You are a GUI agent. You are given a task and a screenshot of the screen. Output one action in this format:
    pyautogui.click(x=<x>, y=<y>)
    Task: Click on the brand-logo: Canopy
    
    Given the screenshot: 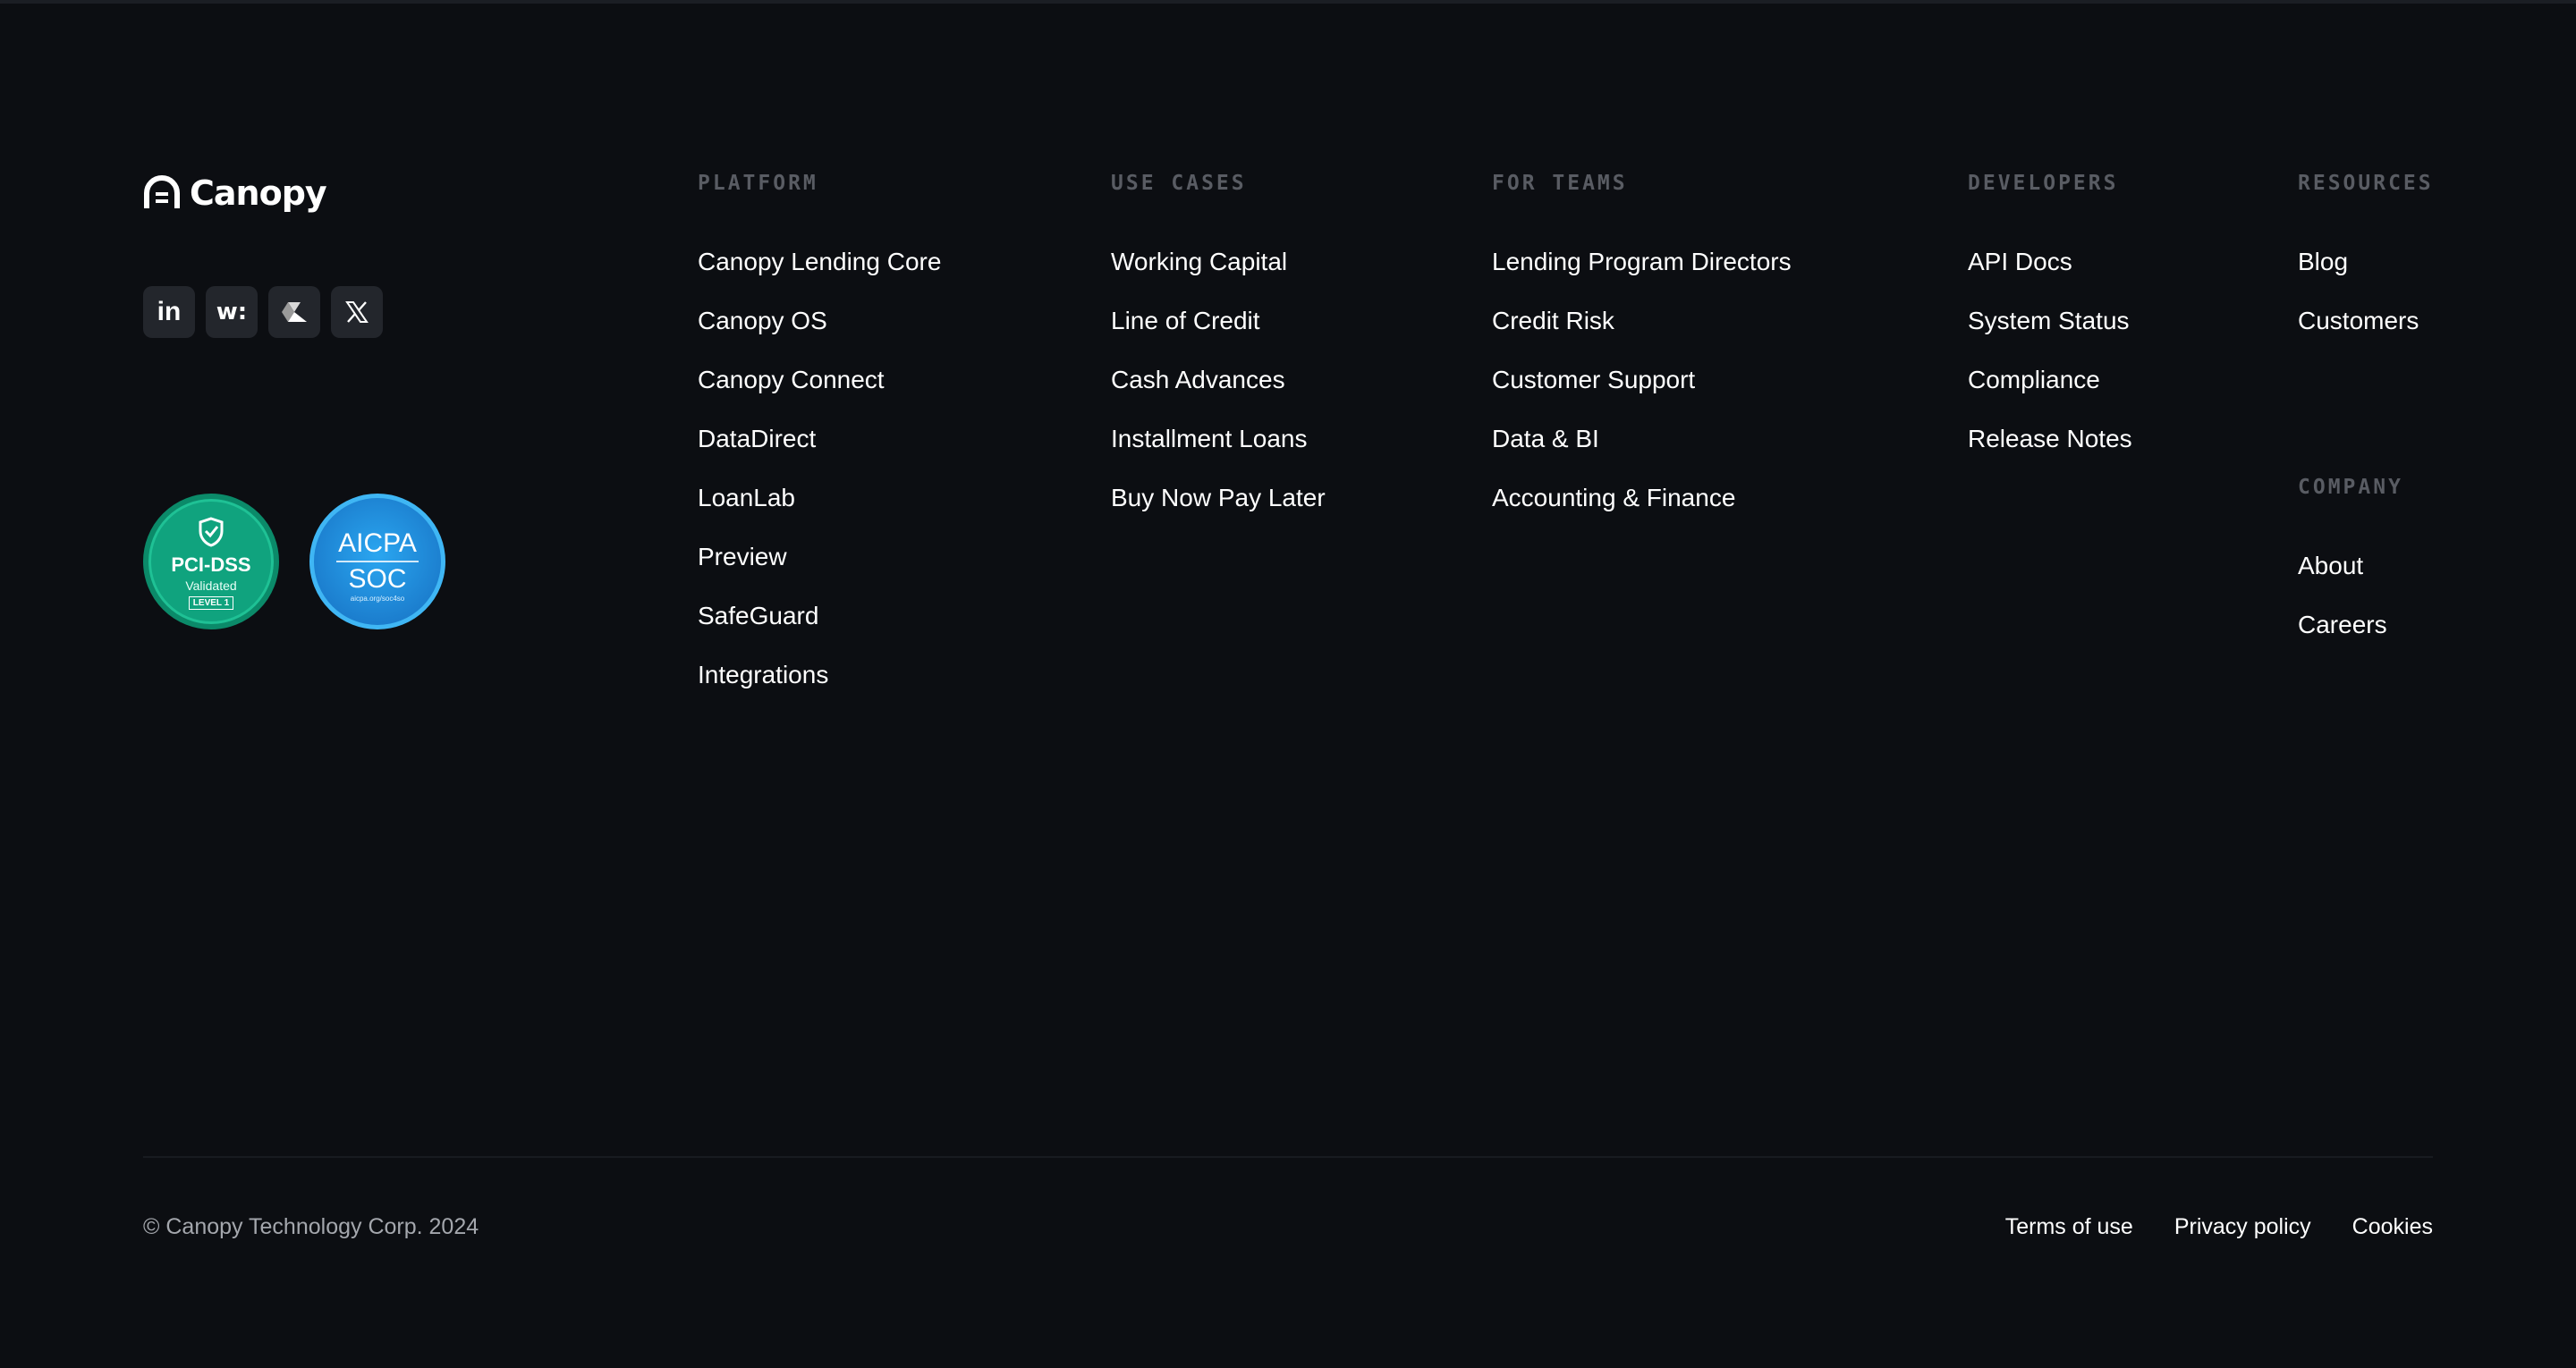 What is the action you would take?
    pyautogui.click(x=235, y=193)
    